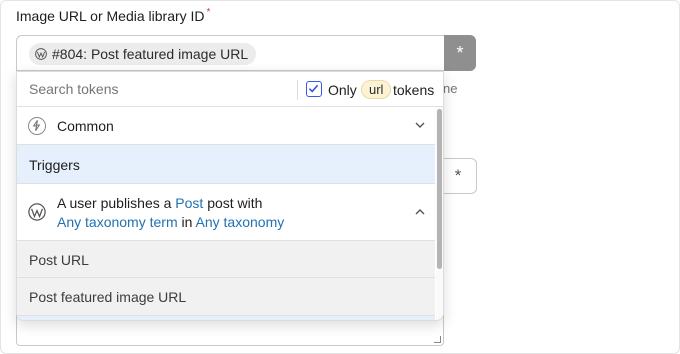 This screenshot has height=354, width=680. What do you see at coordinates (240, 222) in the screenshot?
I see `taxonomy-link: Any taxonomy` at bounding box center [240, 222].